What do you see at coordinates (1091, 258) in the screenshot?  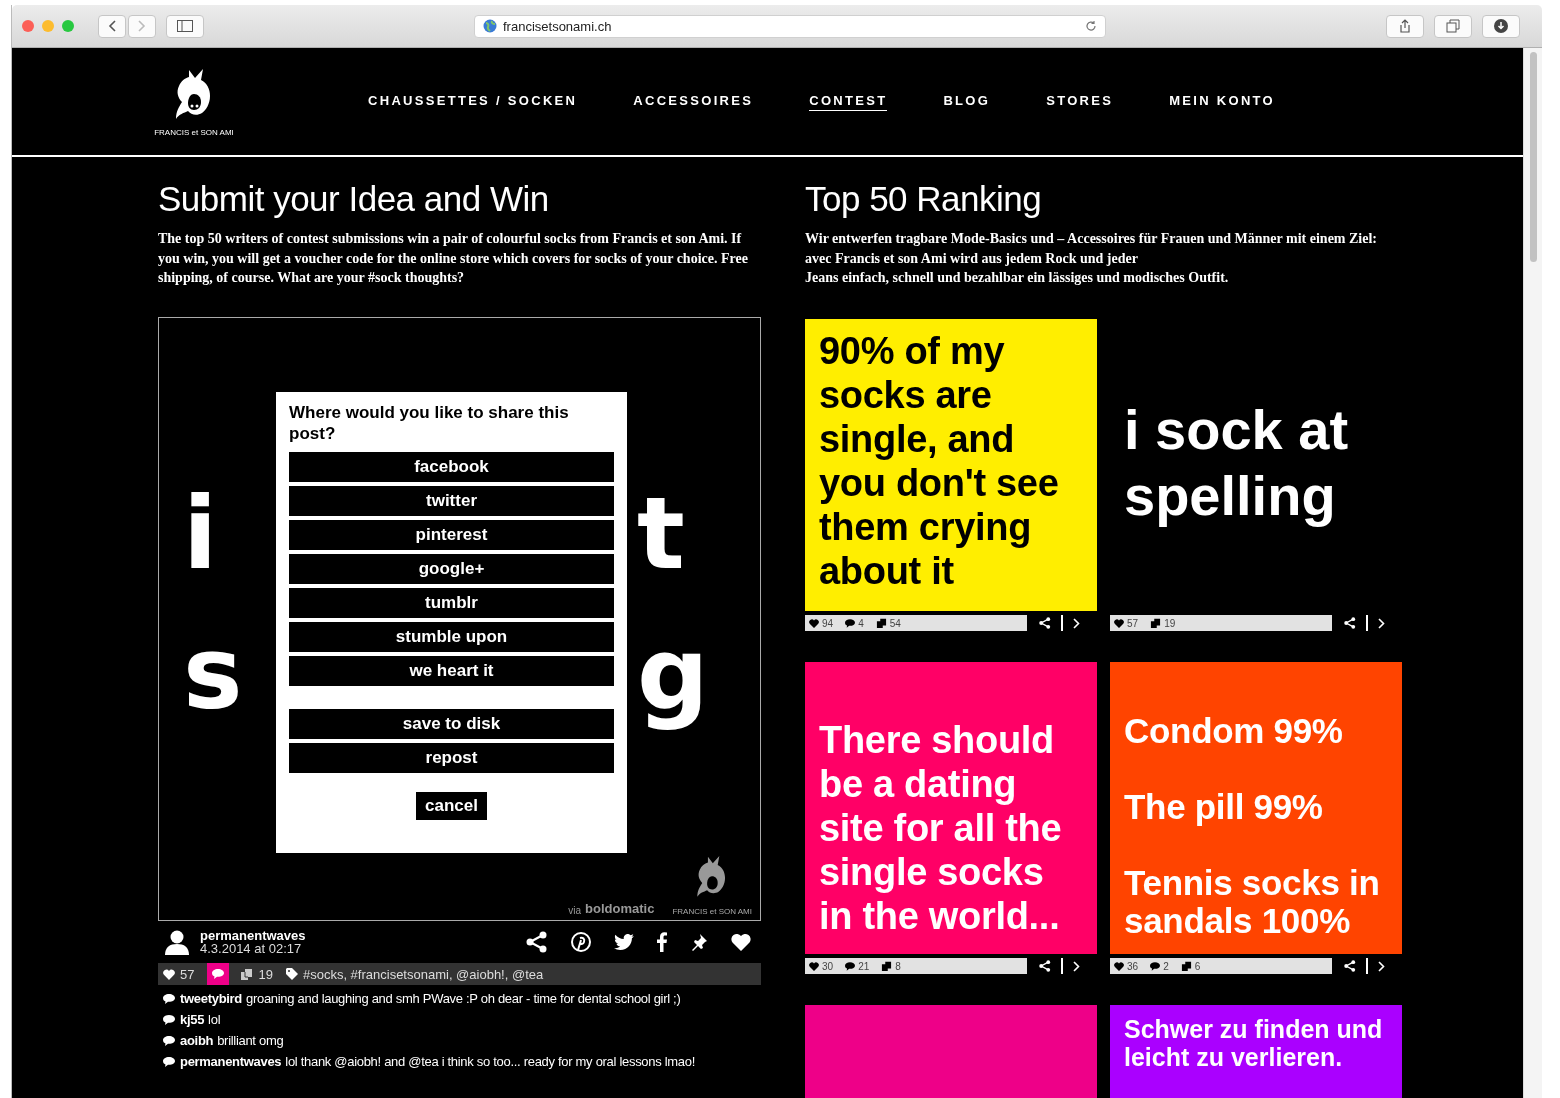 I see `ranking-description: Wir entwerfen tragbare Mode-Basics und – Accessoires für Frauen und Männer mit einem Ziel: avec Francis et son Ami wird aus jedem Rock und jeder Jeans einfach, schnell und bezahlbar ein lässiges und modisches Outfit.` at bounding box center [1091, 258].